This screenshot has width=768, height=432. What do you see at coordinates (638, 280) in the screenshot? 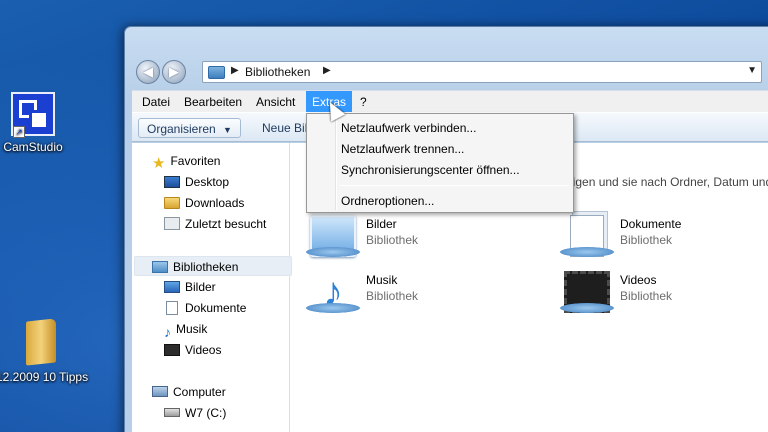
I see `library-name: Videos` at bounding box center [638, 280].